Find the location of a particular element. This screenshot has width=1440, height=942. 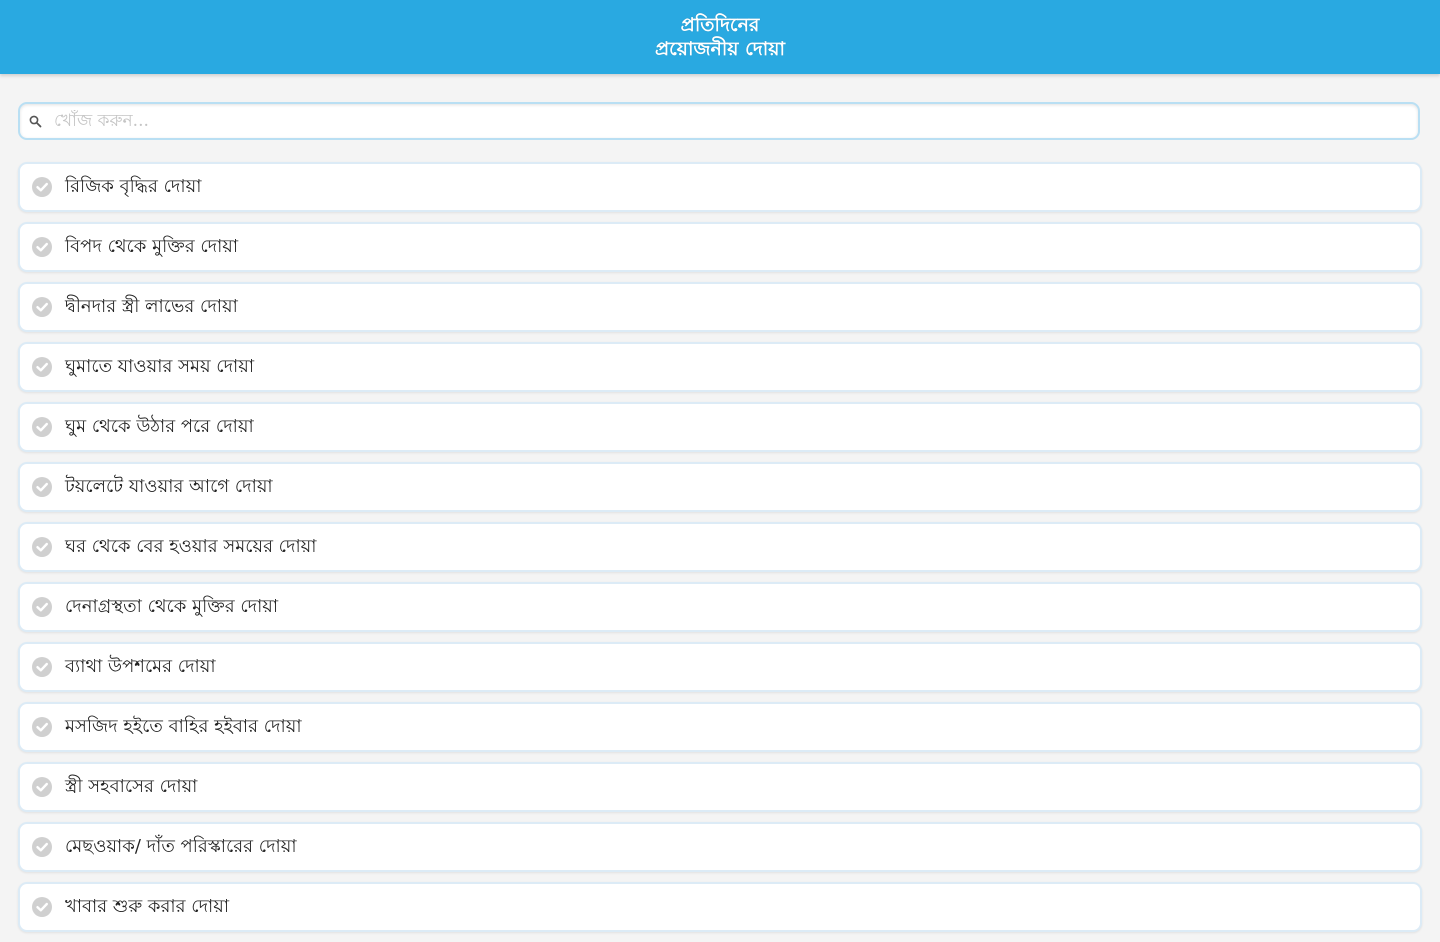

header-title-line1: প্রতিদিনের is located at coordinates (720, 25).